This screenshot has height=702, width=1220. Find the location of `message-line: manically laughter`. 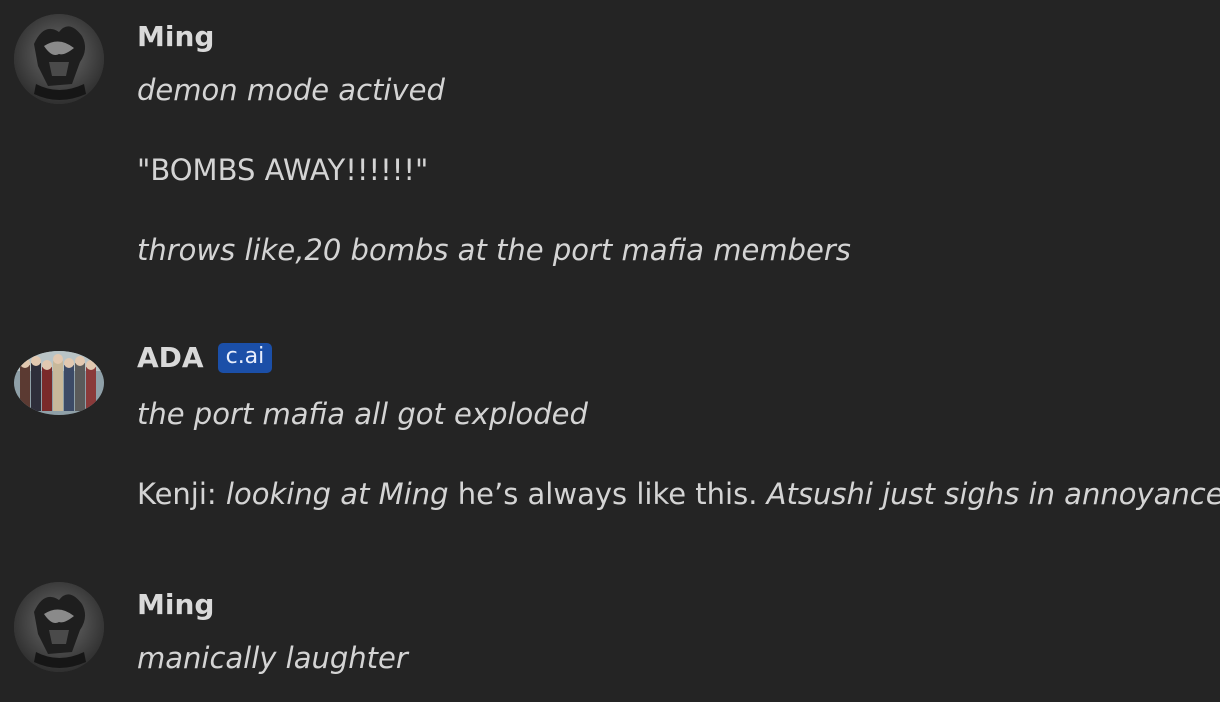

message-line: manically laughter is located at coordinates (272, 658).